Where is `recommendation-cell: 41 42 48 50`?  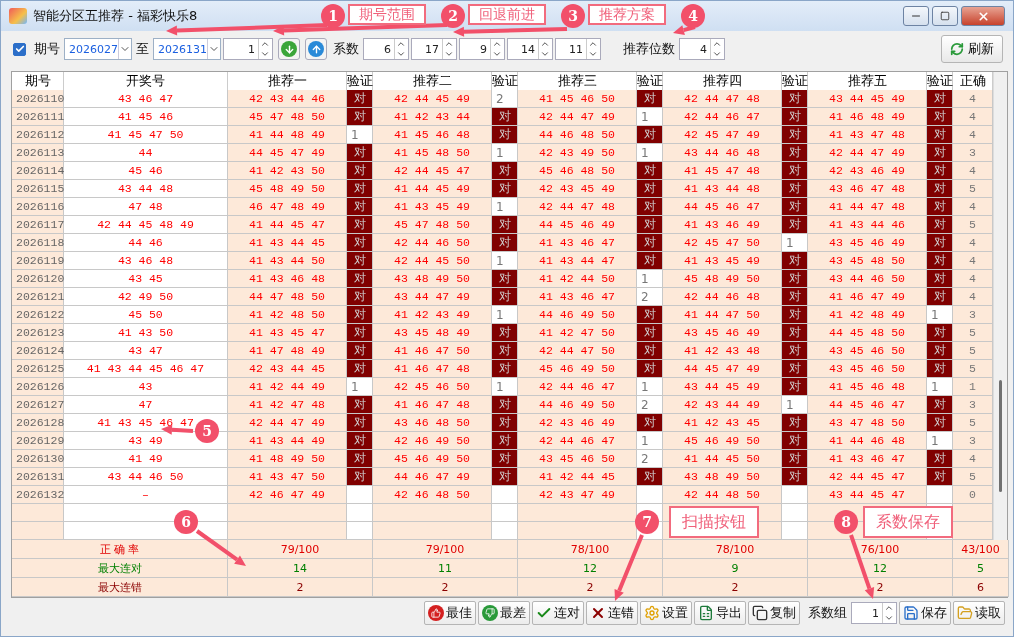
recommendation-cell: 41 42 48 50 is located at coordinates (287, 315).